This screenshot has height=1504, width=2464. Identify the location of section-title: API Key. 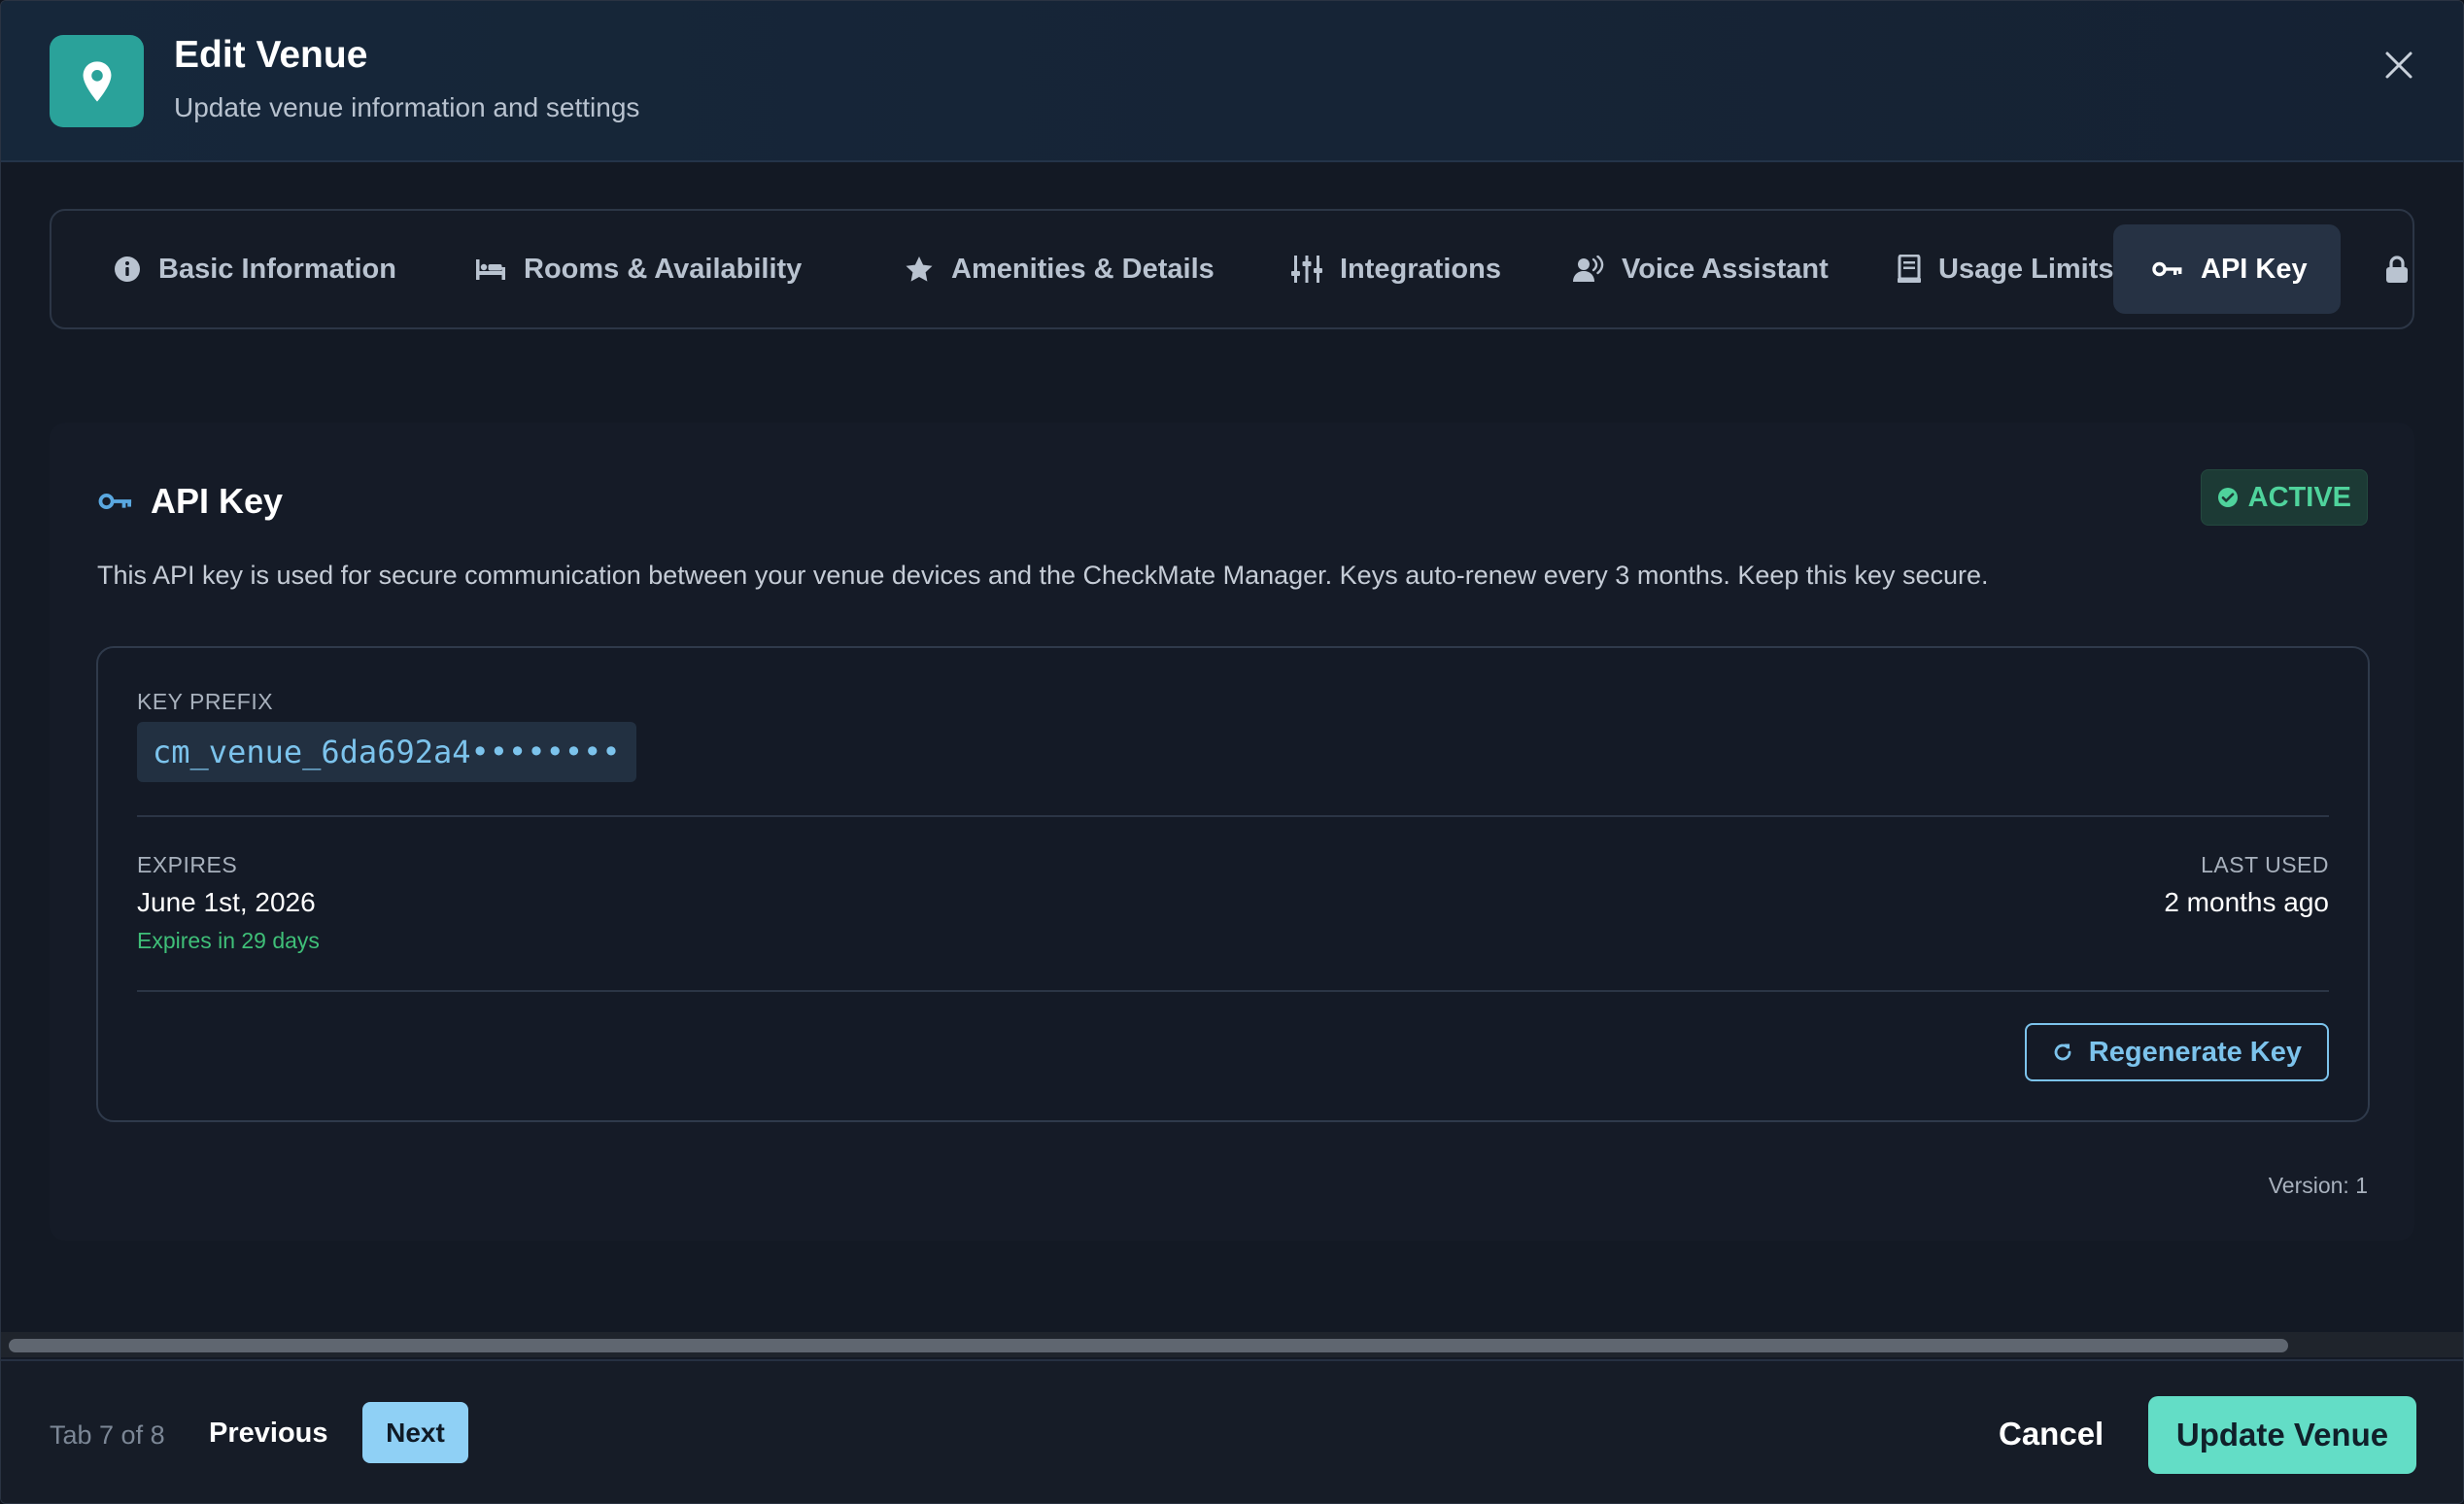
(190, 502).